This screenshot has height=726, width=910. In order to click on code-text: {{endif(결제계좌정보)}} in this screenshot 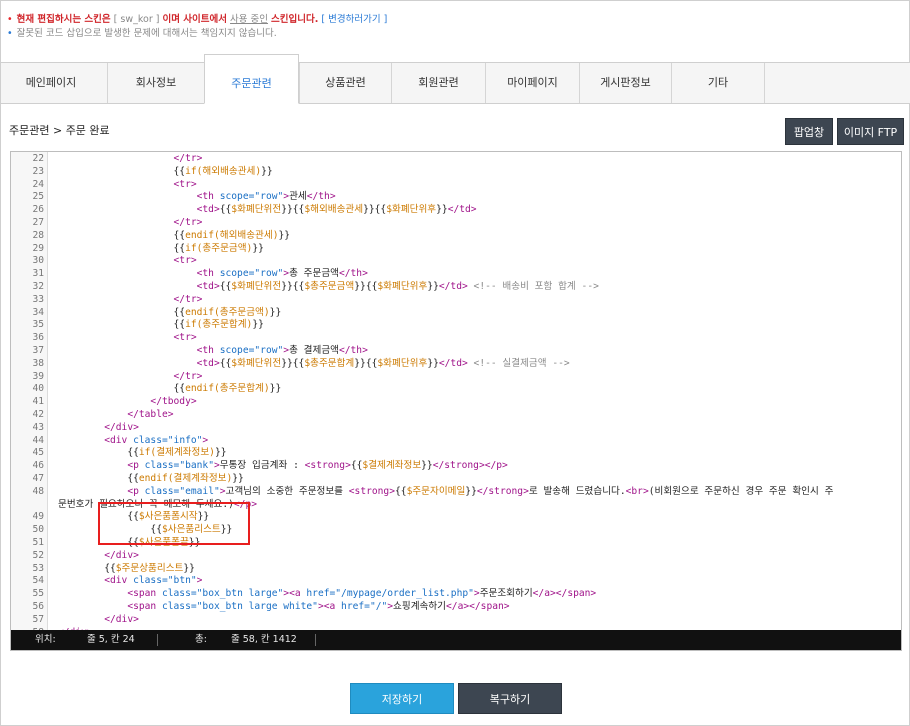, I will do `click(185, 478)`.